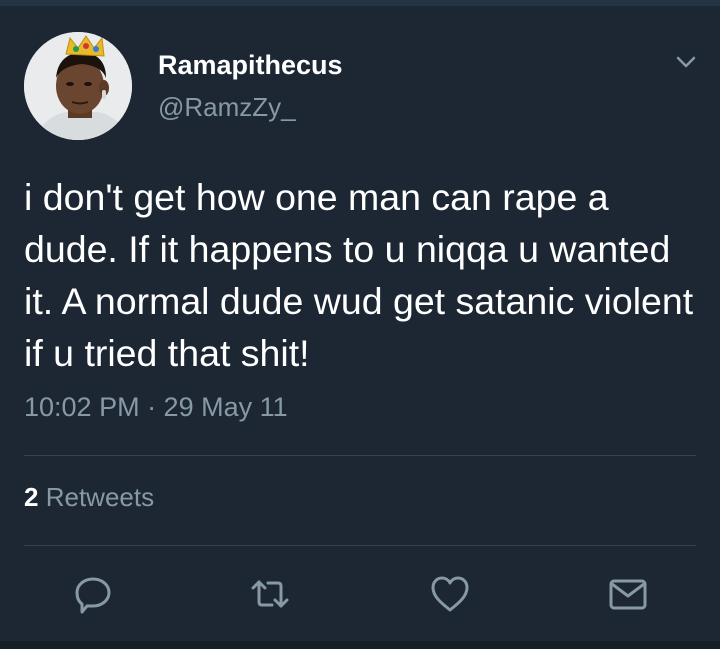  I want to click on envelope-icon, so click(628, 594).